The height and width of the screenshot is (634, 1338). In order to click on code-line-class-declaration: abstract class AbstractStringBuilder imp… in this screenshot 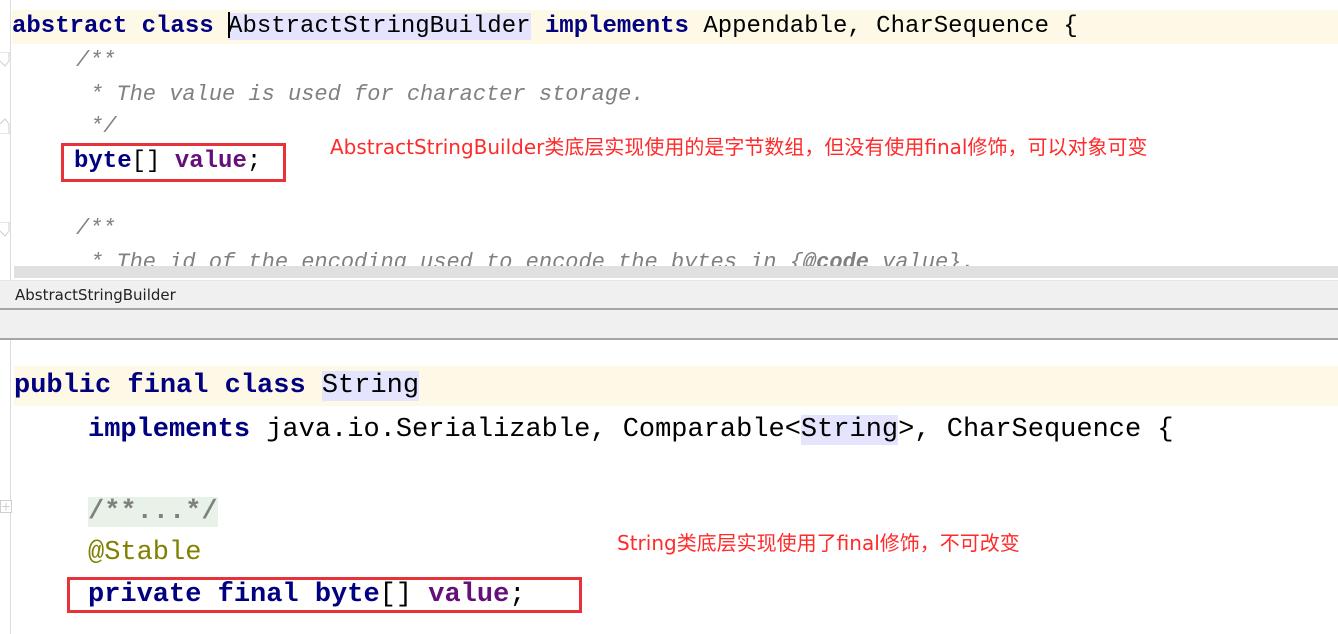, I will do `click(675, 27)`.